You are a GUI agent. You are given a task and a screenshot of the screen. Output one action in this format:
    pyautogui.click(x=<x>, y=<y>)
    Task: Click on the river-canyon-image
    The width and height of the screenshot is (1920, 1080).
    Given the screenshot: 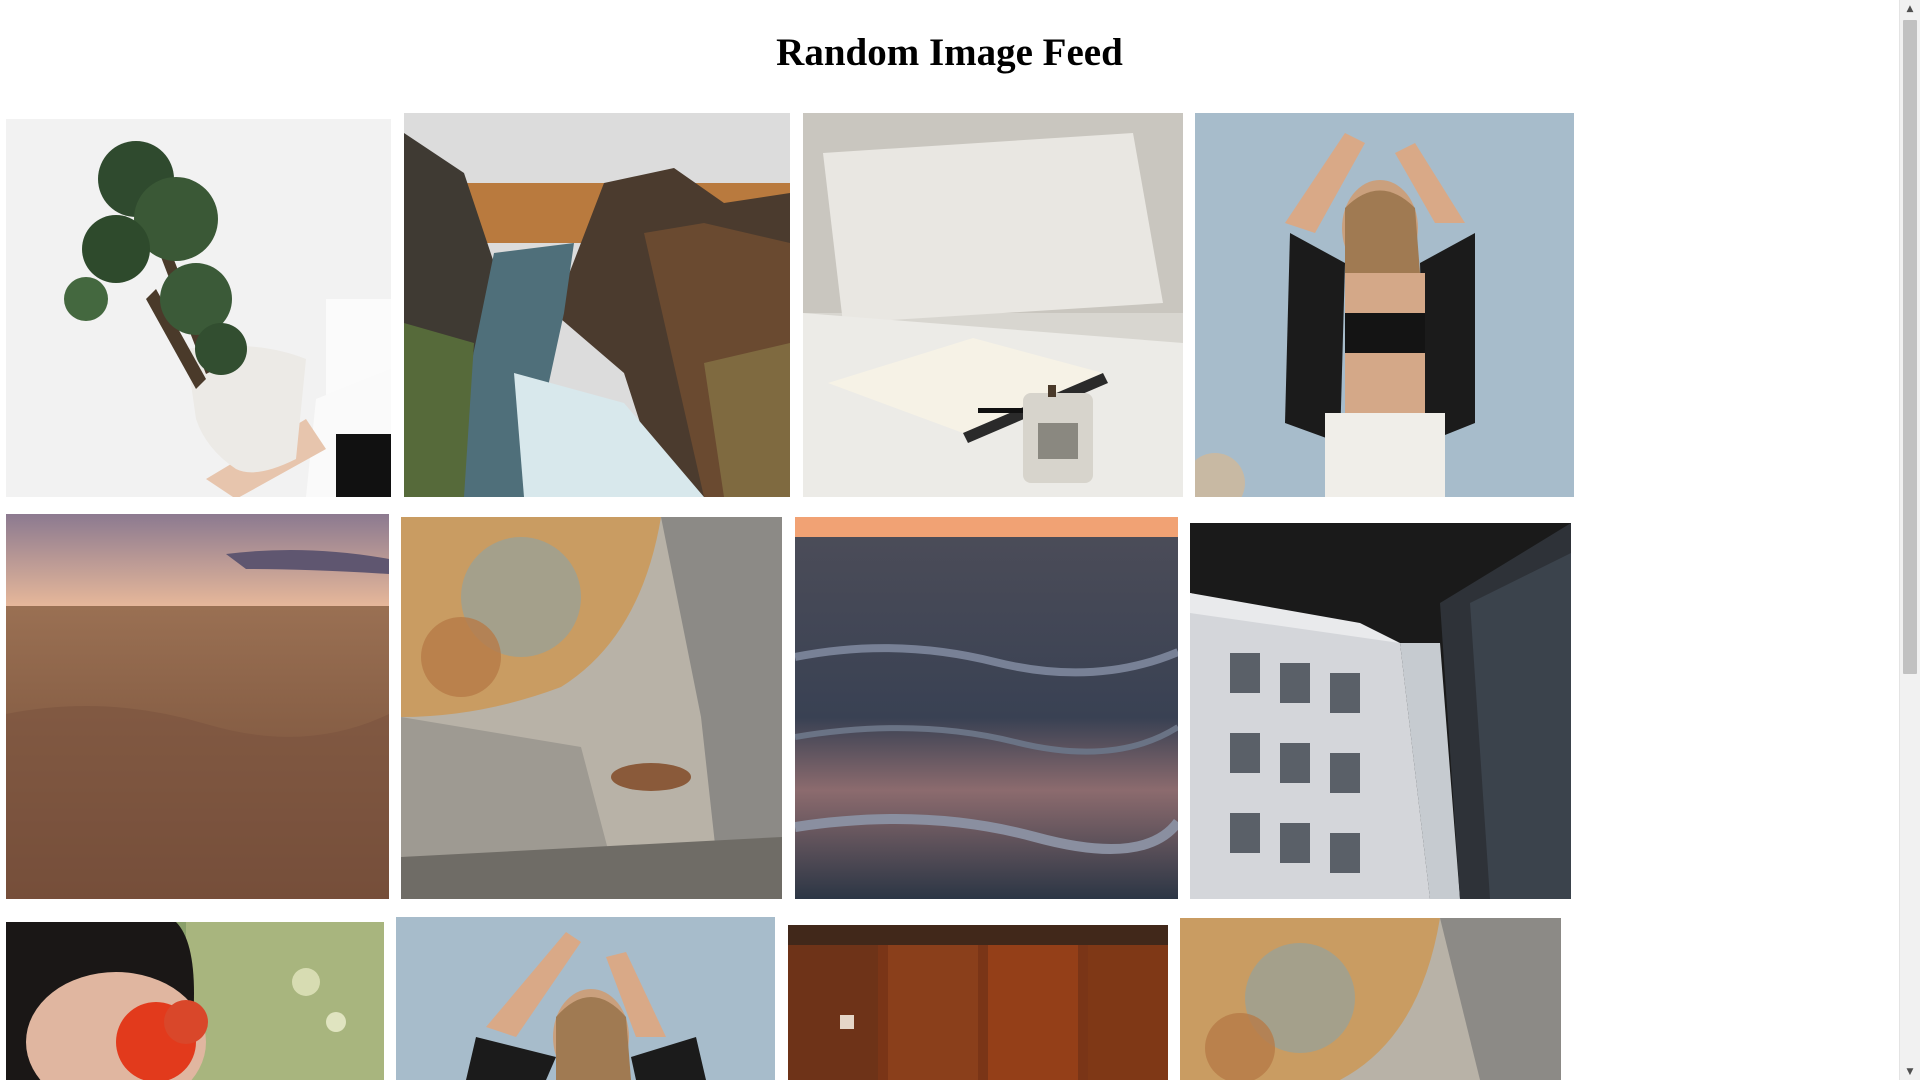 What is the action you would take?
    pyautogui.click(x=597, y=305)
    